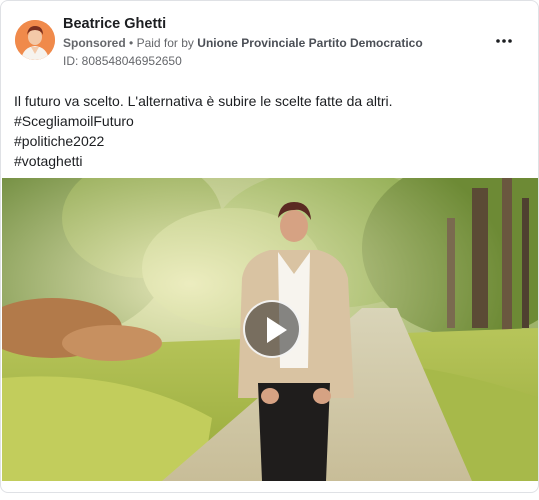 The width and height of the screenshot is (539, 500). Describe the element at coordinates (274, 24) in the screenshot. I see `author-name: Beatrice Ghetti` at that location.